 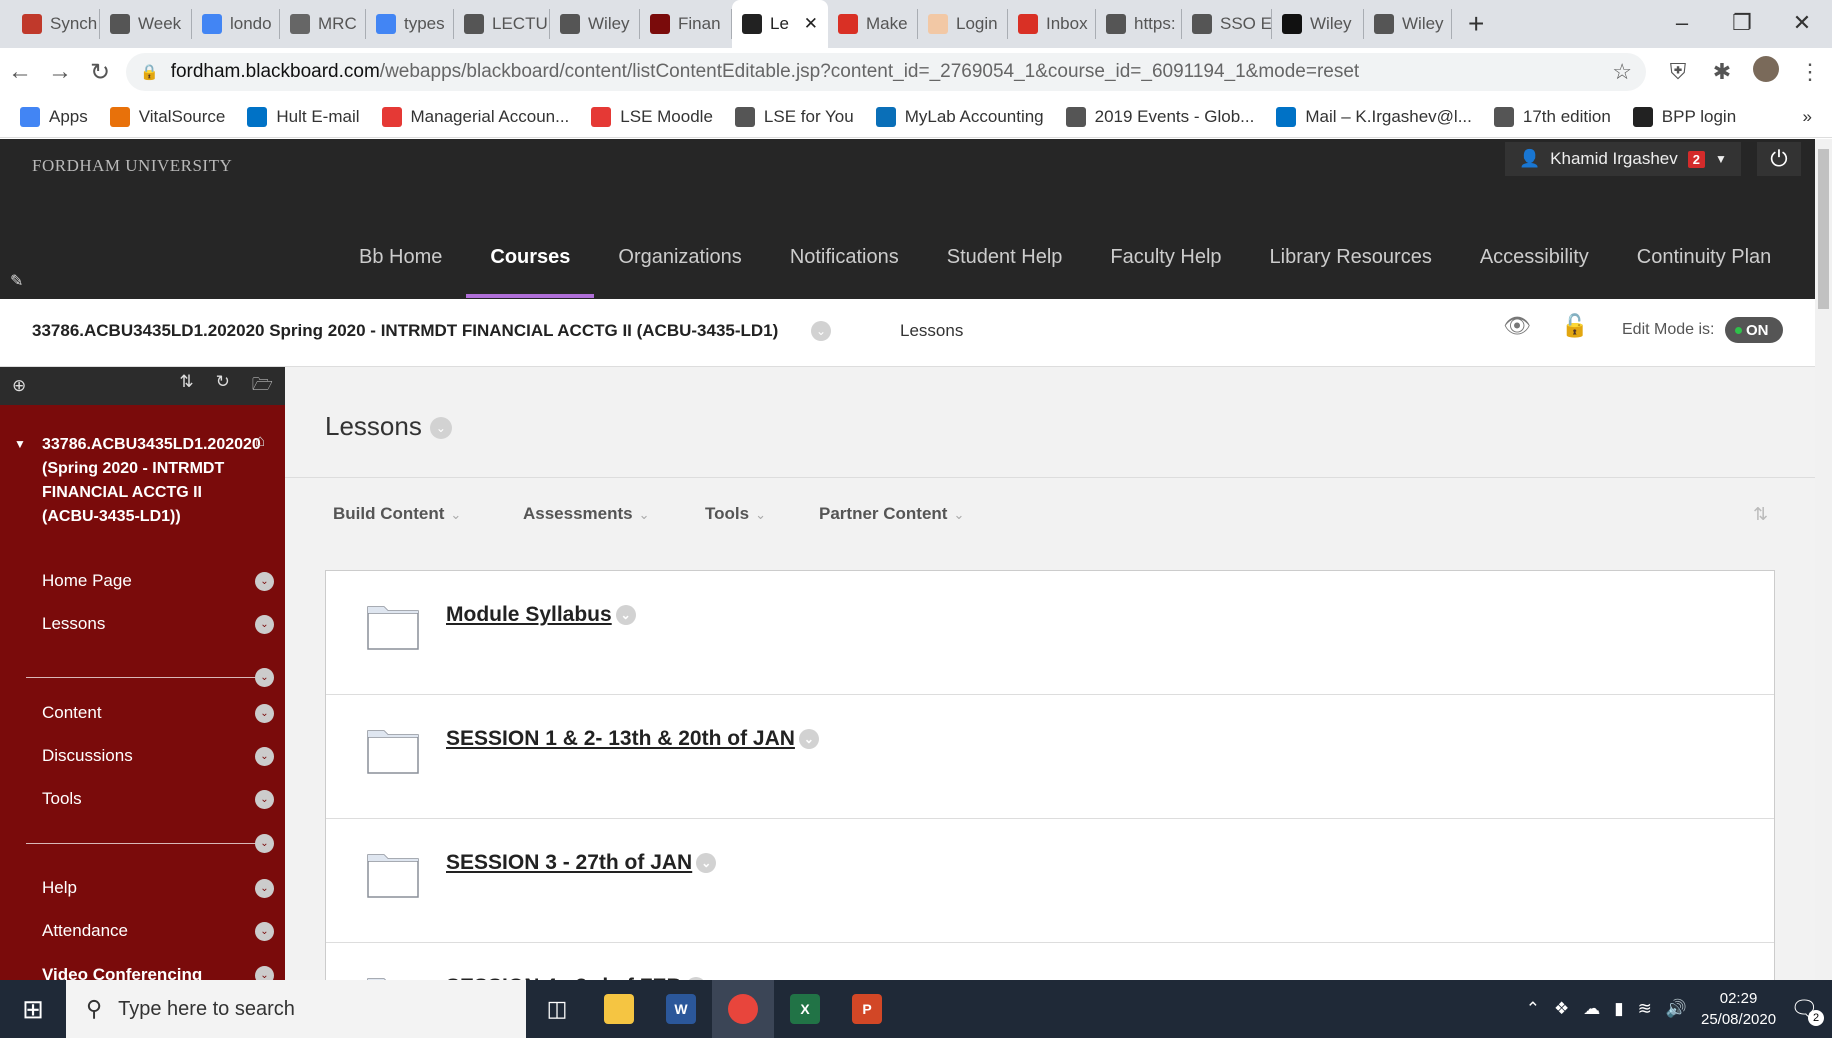 What do you see at coordinates (1623, 159) in the screenshot?
I see `user-menu: 👤 Khamid Irgashev 2 ▼` at bounding box center [1623, 159].